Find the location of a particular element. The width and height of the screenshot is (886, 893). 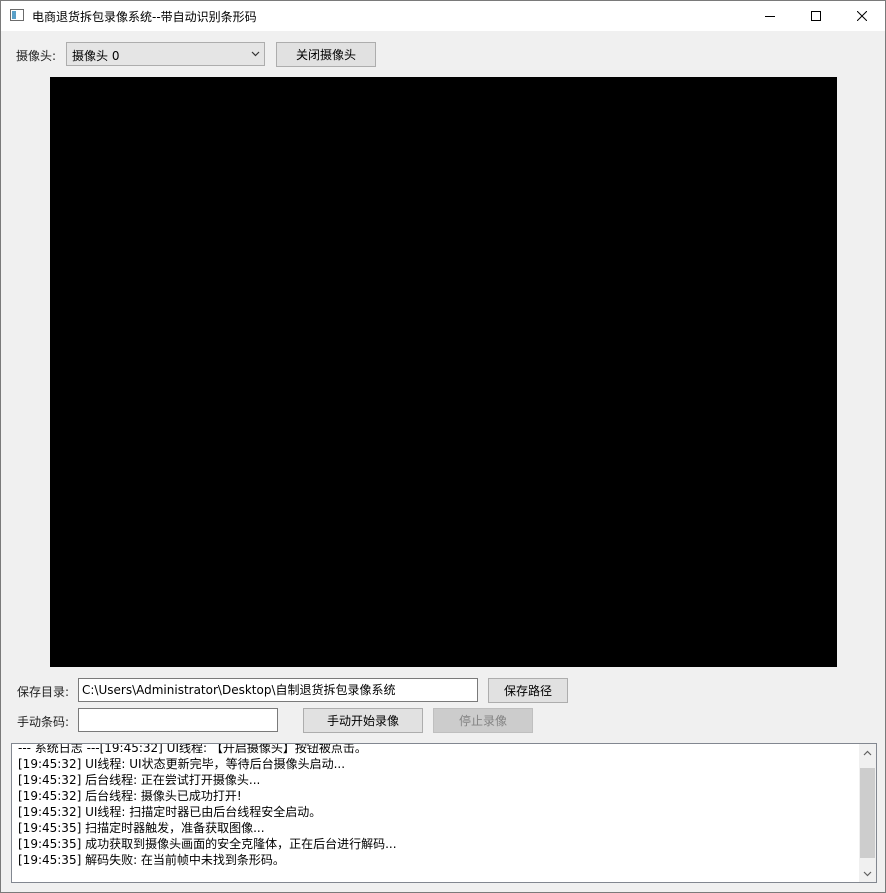

close-icon is located at coordinates (862, 16).